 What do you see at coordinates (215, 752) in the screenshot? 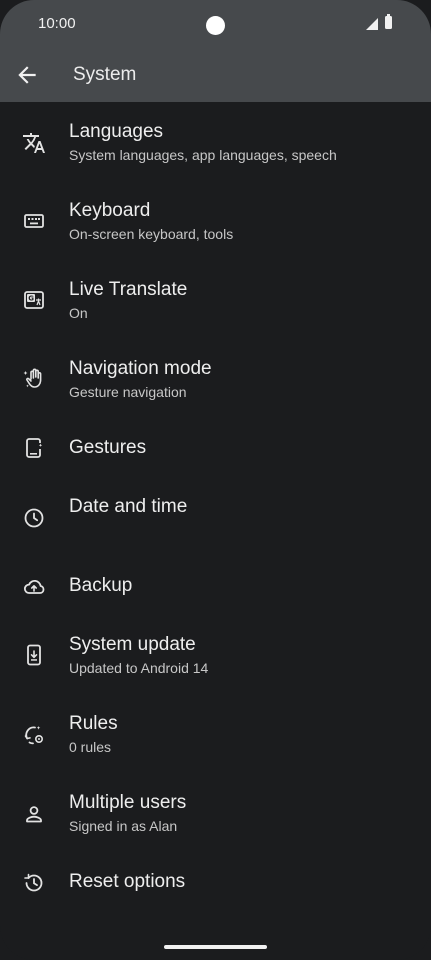
I see `settings-item-rules: Rules 0 rules` at bounding box center [215, 752].